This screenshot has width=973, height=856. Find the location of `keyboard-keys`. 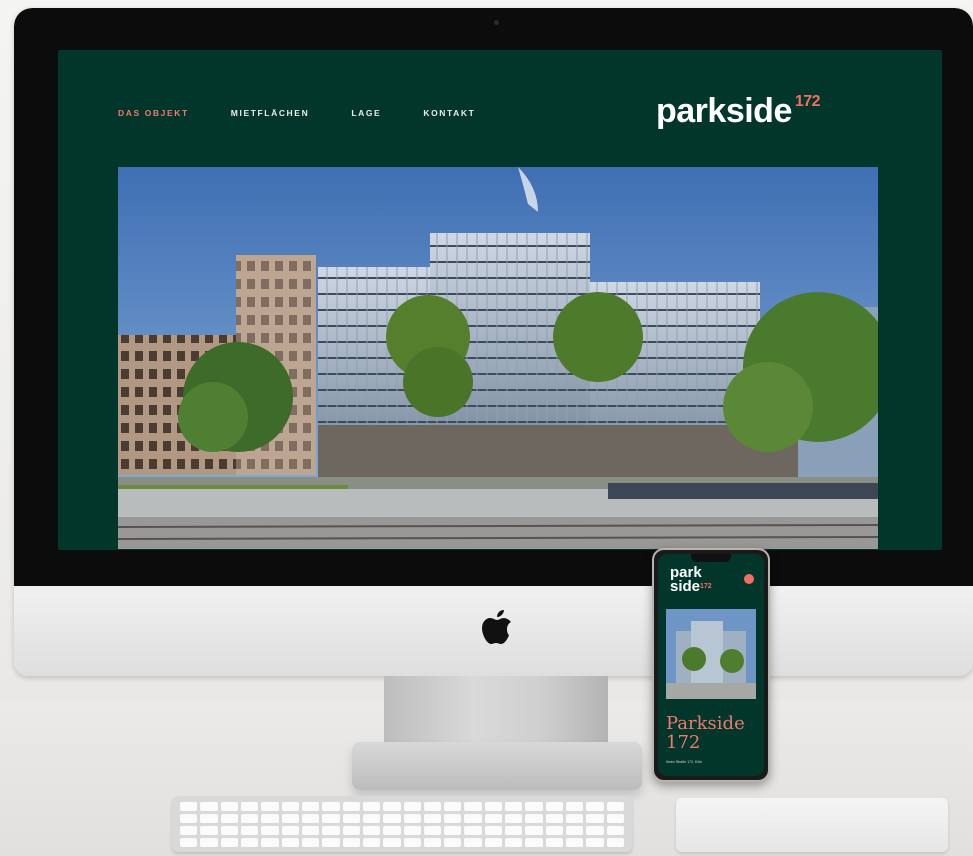

keyboard-keys is located at coordinates (402, 824).